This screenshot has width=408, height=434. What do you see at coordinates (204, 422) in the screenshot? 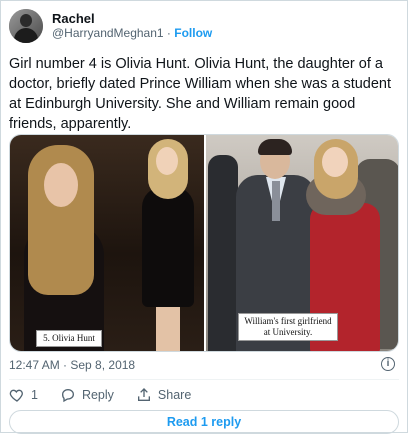
I see `read-replies-button: Read 1 reply` at bounding box center [204, 422].